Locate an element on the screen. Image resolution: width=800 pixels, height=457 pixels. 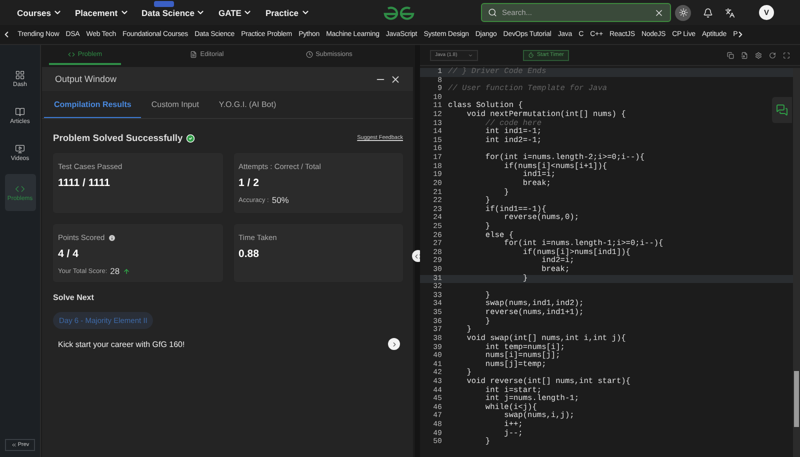
stat-note-value: 28 is located at coordinates (115, 271).